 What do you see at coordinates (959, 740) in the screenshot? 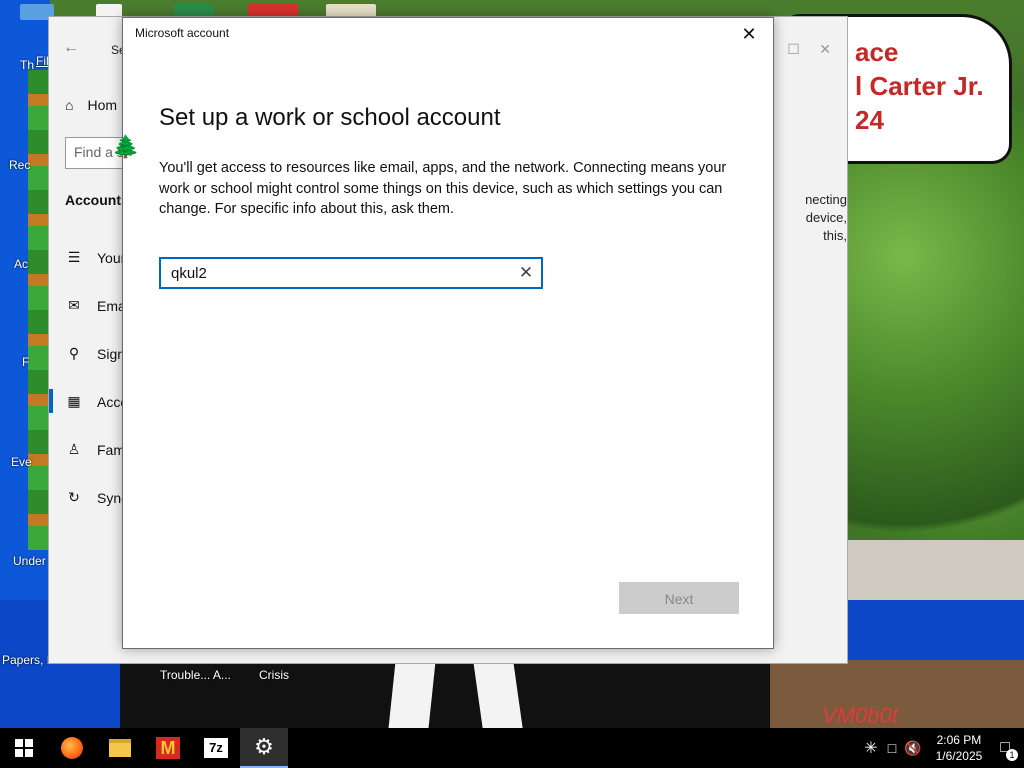
I see `clock-time: 2:06 PM` at bounding box center [959, 740].